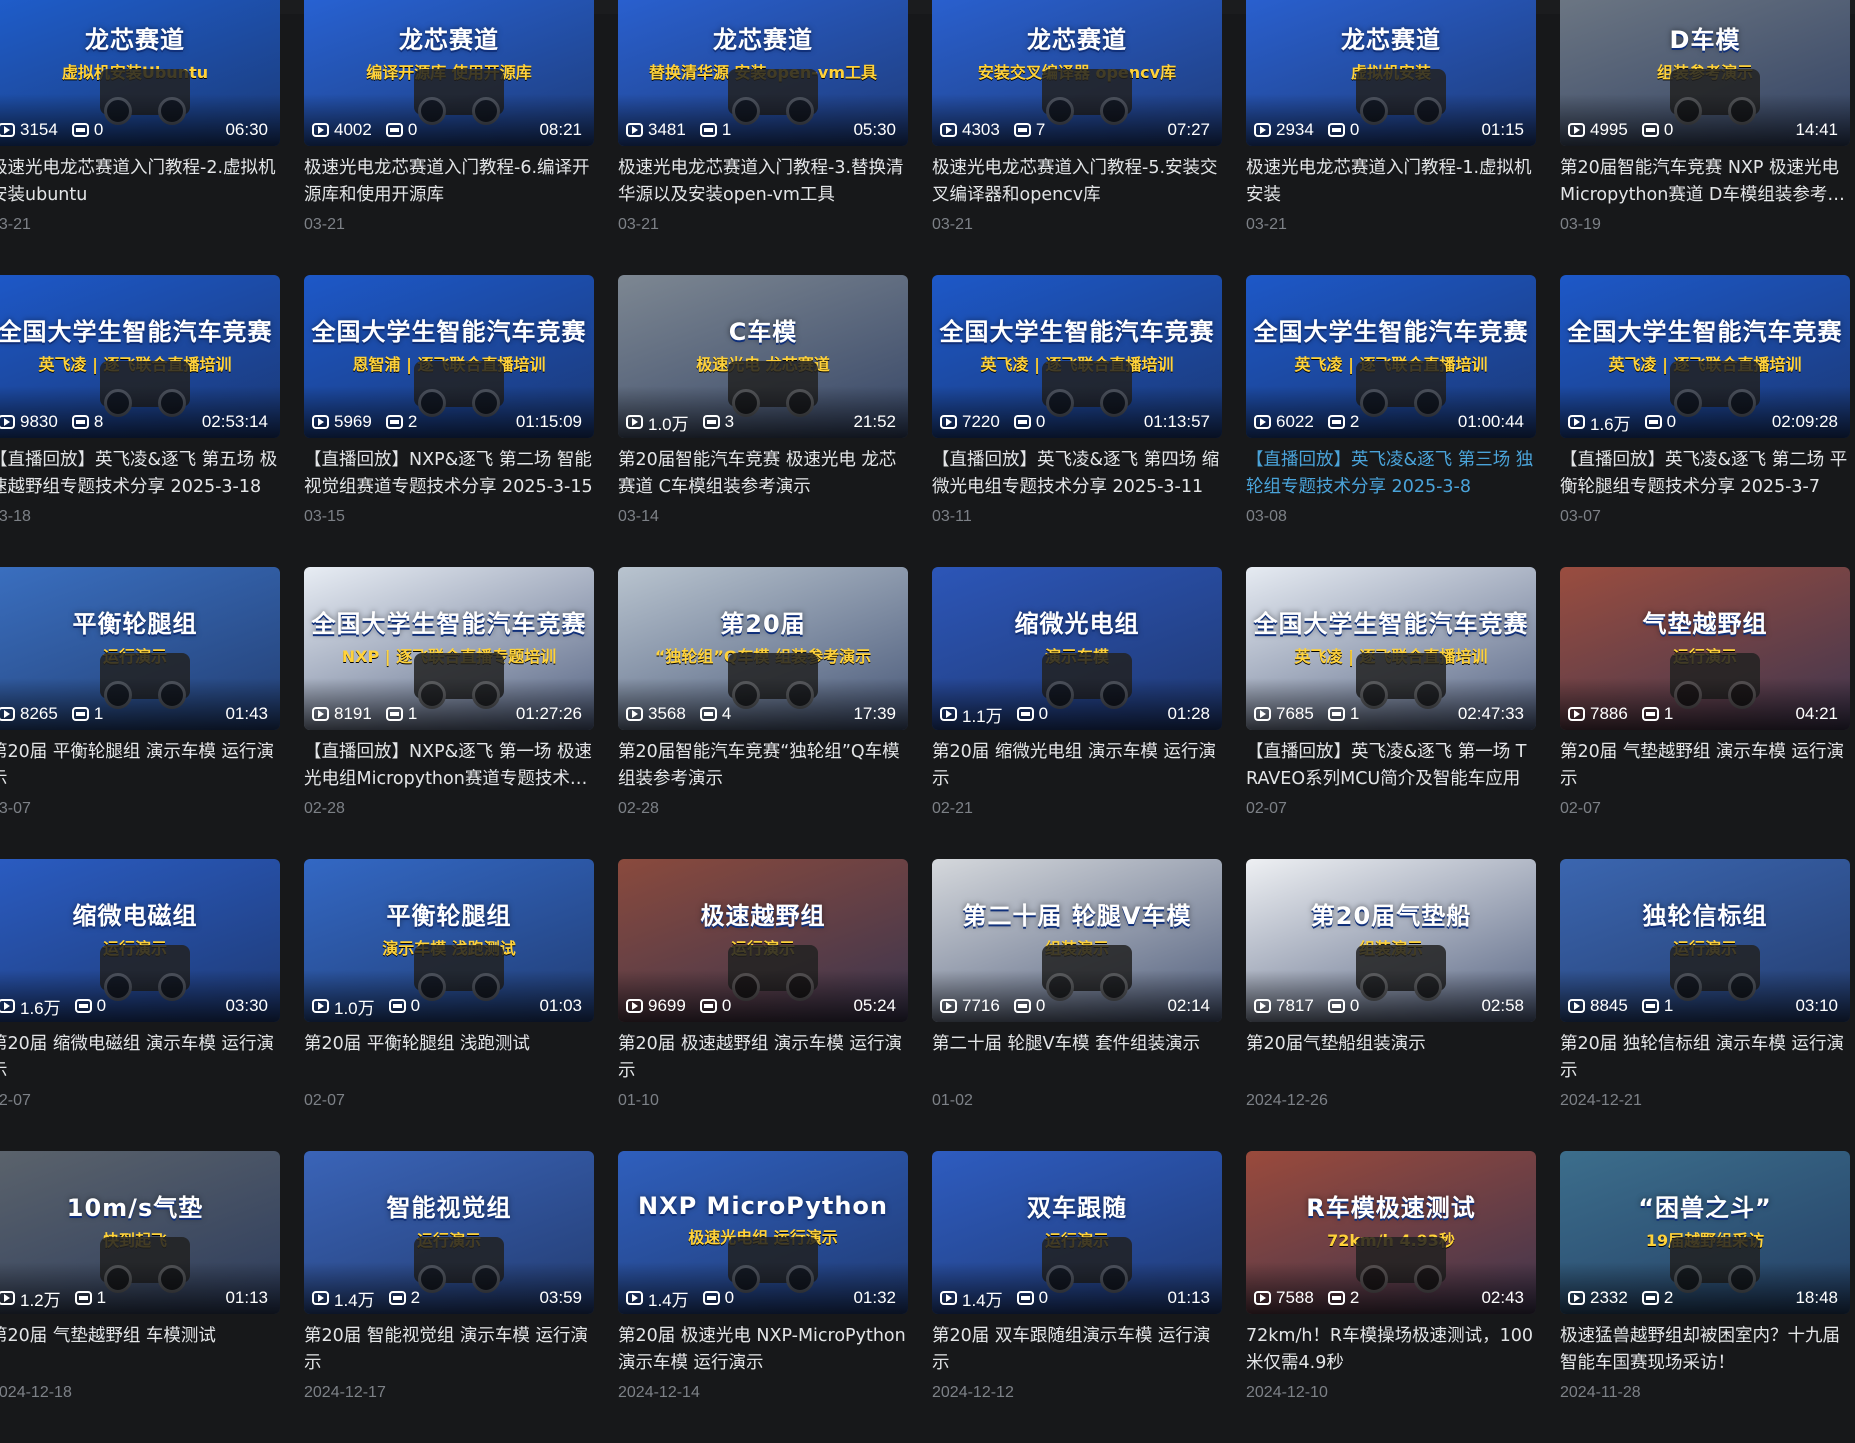 This screenshot has height=1443, width=1855. I want to click on video-title: 第20届 智能视觉组 演示车模 运行演示, so click(449, 1350).